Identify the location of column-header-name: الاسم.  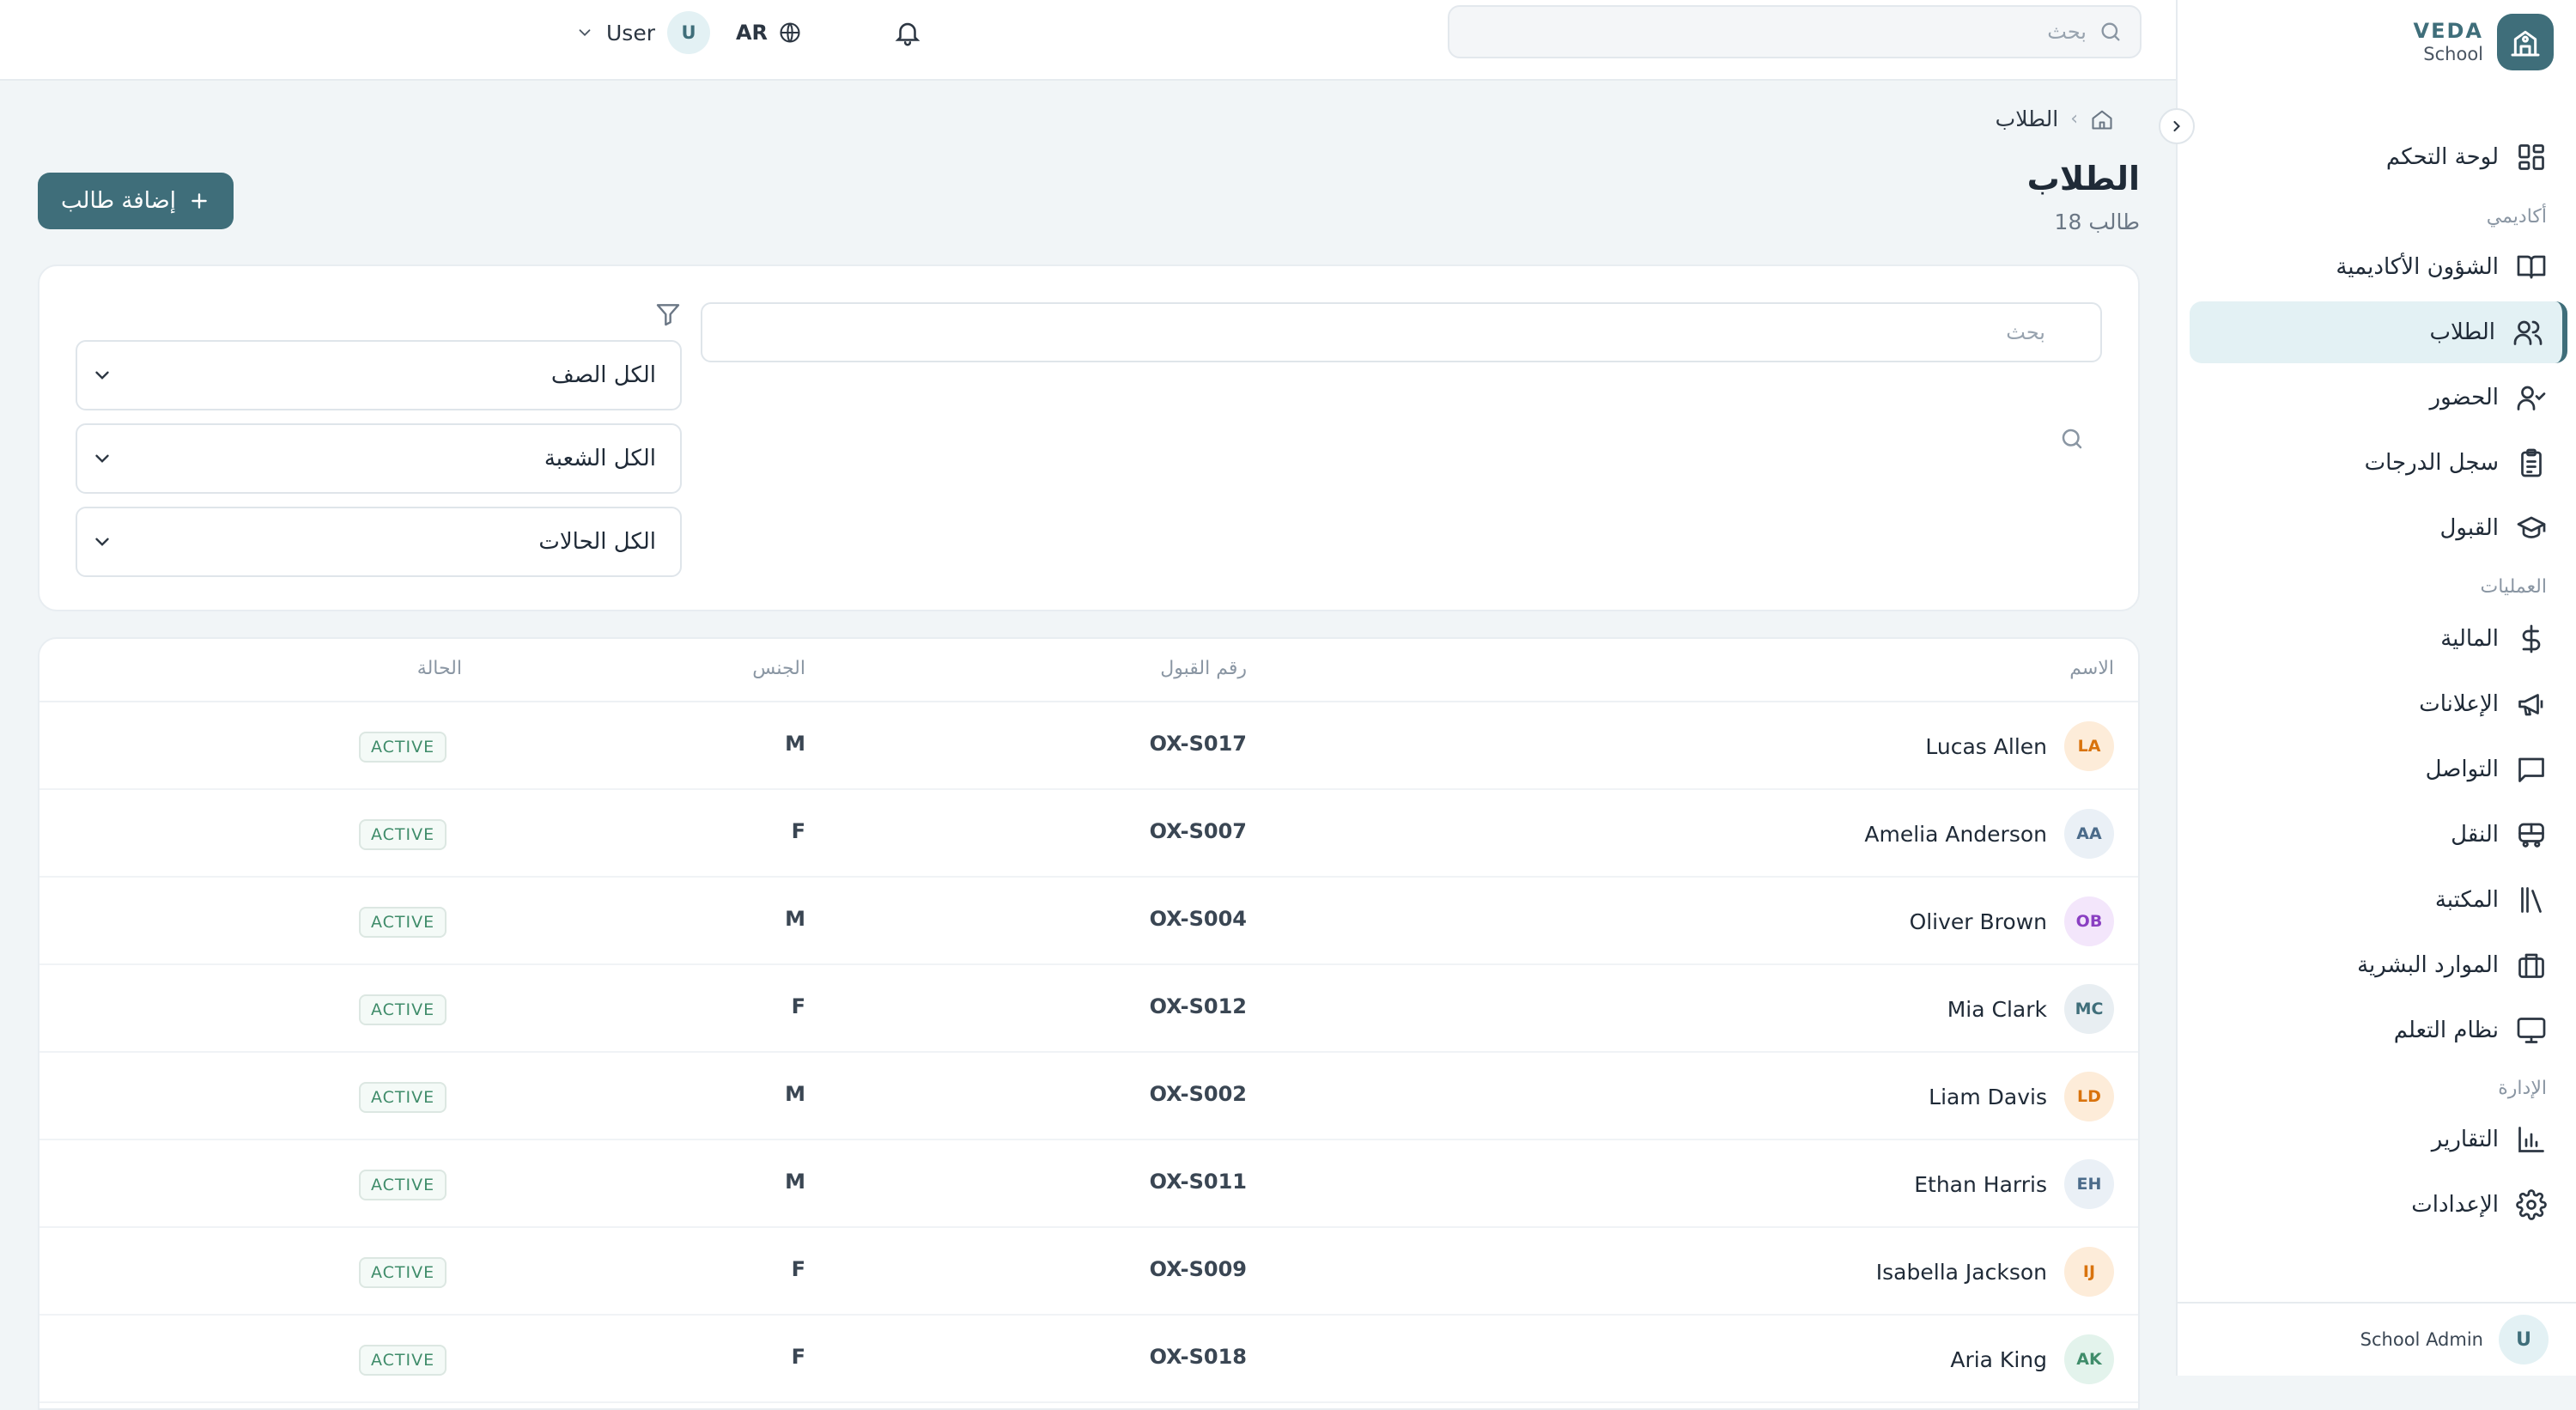
(2091, 669).